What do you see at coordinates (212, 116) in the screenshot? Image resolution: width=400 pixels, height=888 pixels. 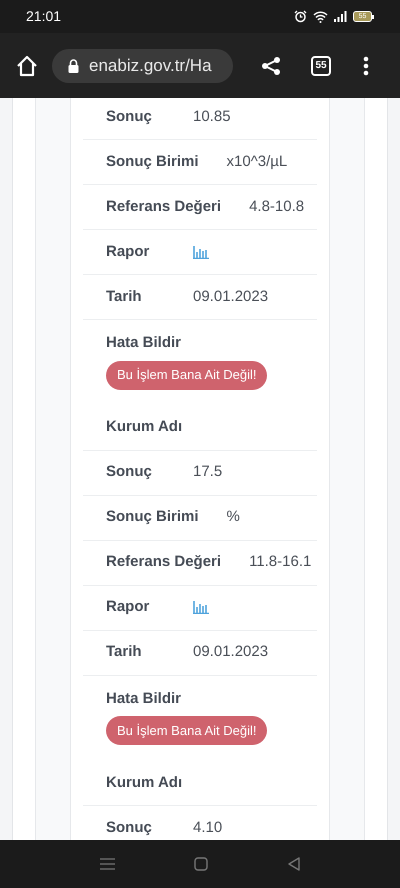 I see `field-value: 10.85` at bounding box center [212, 116].